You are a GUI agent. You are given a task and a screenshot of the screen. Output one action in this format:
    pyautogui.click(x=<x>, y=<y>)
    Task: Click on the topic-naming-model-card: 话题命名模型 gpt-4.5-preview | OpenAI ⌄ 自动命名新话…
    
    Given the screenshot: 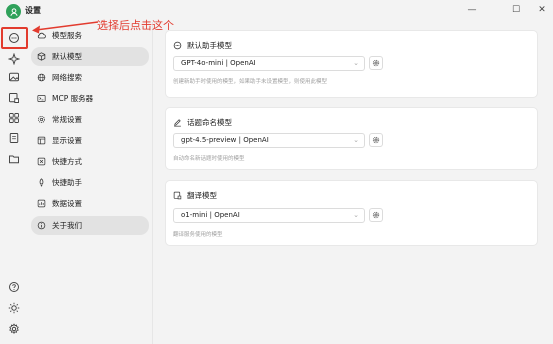 What is the action you would take?
    pyautogui.click(x=351, y=138)
    